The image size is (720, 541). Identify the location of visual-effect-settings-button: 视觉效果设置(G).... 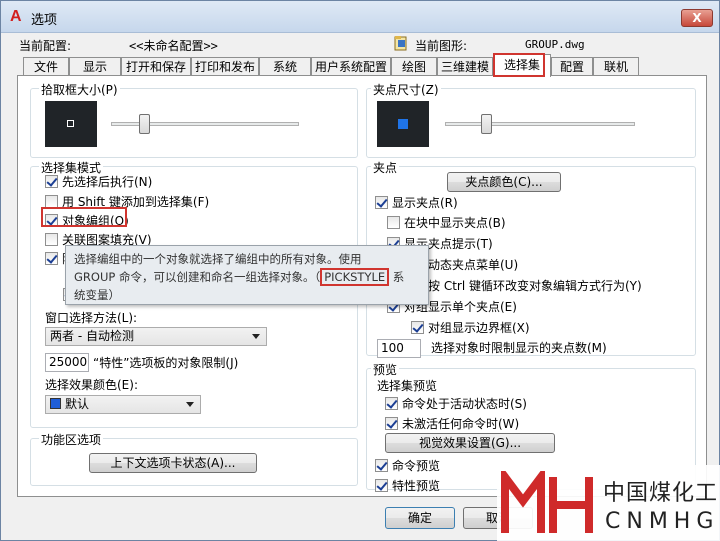
(470, 443).